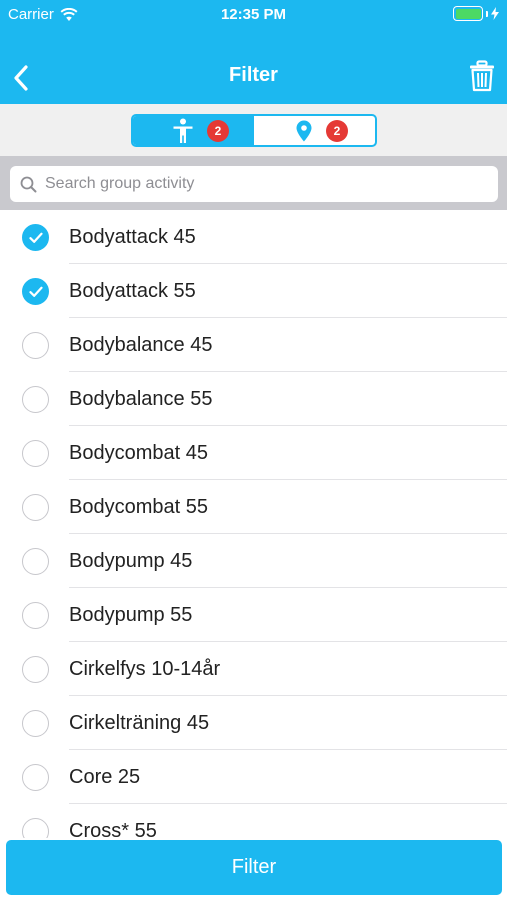  I want to click on activity-label: Bodycombat 55, so click(138, 507).